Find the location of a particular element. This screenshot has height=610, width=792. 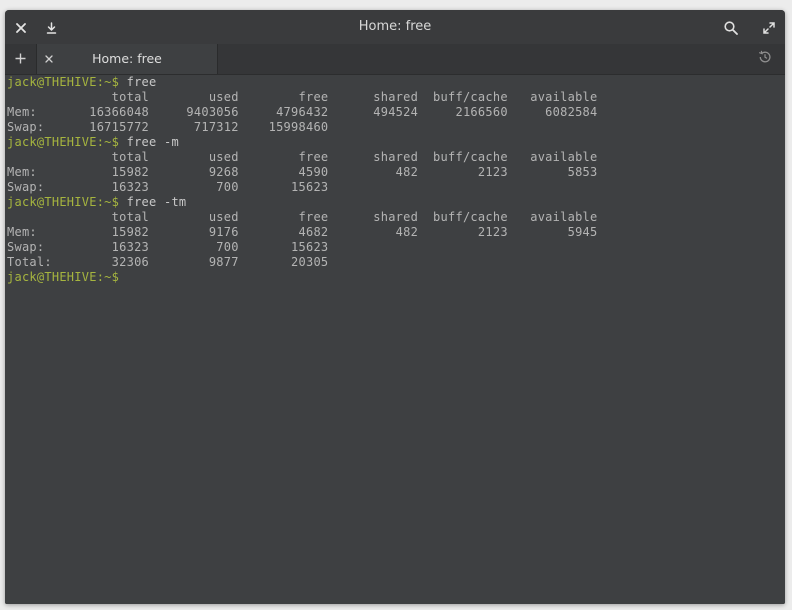

history-button is located at coordinates (765, 59).